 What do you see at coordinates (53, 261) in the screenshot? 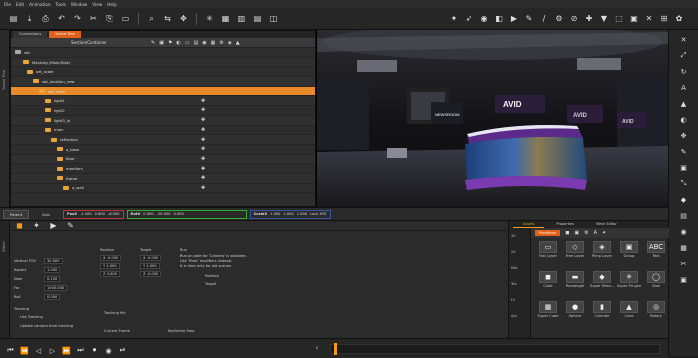
I see `vertical-fov-field: 30.000` at bounding box center [53, 261].